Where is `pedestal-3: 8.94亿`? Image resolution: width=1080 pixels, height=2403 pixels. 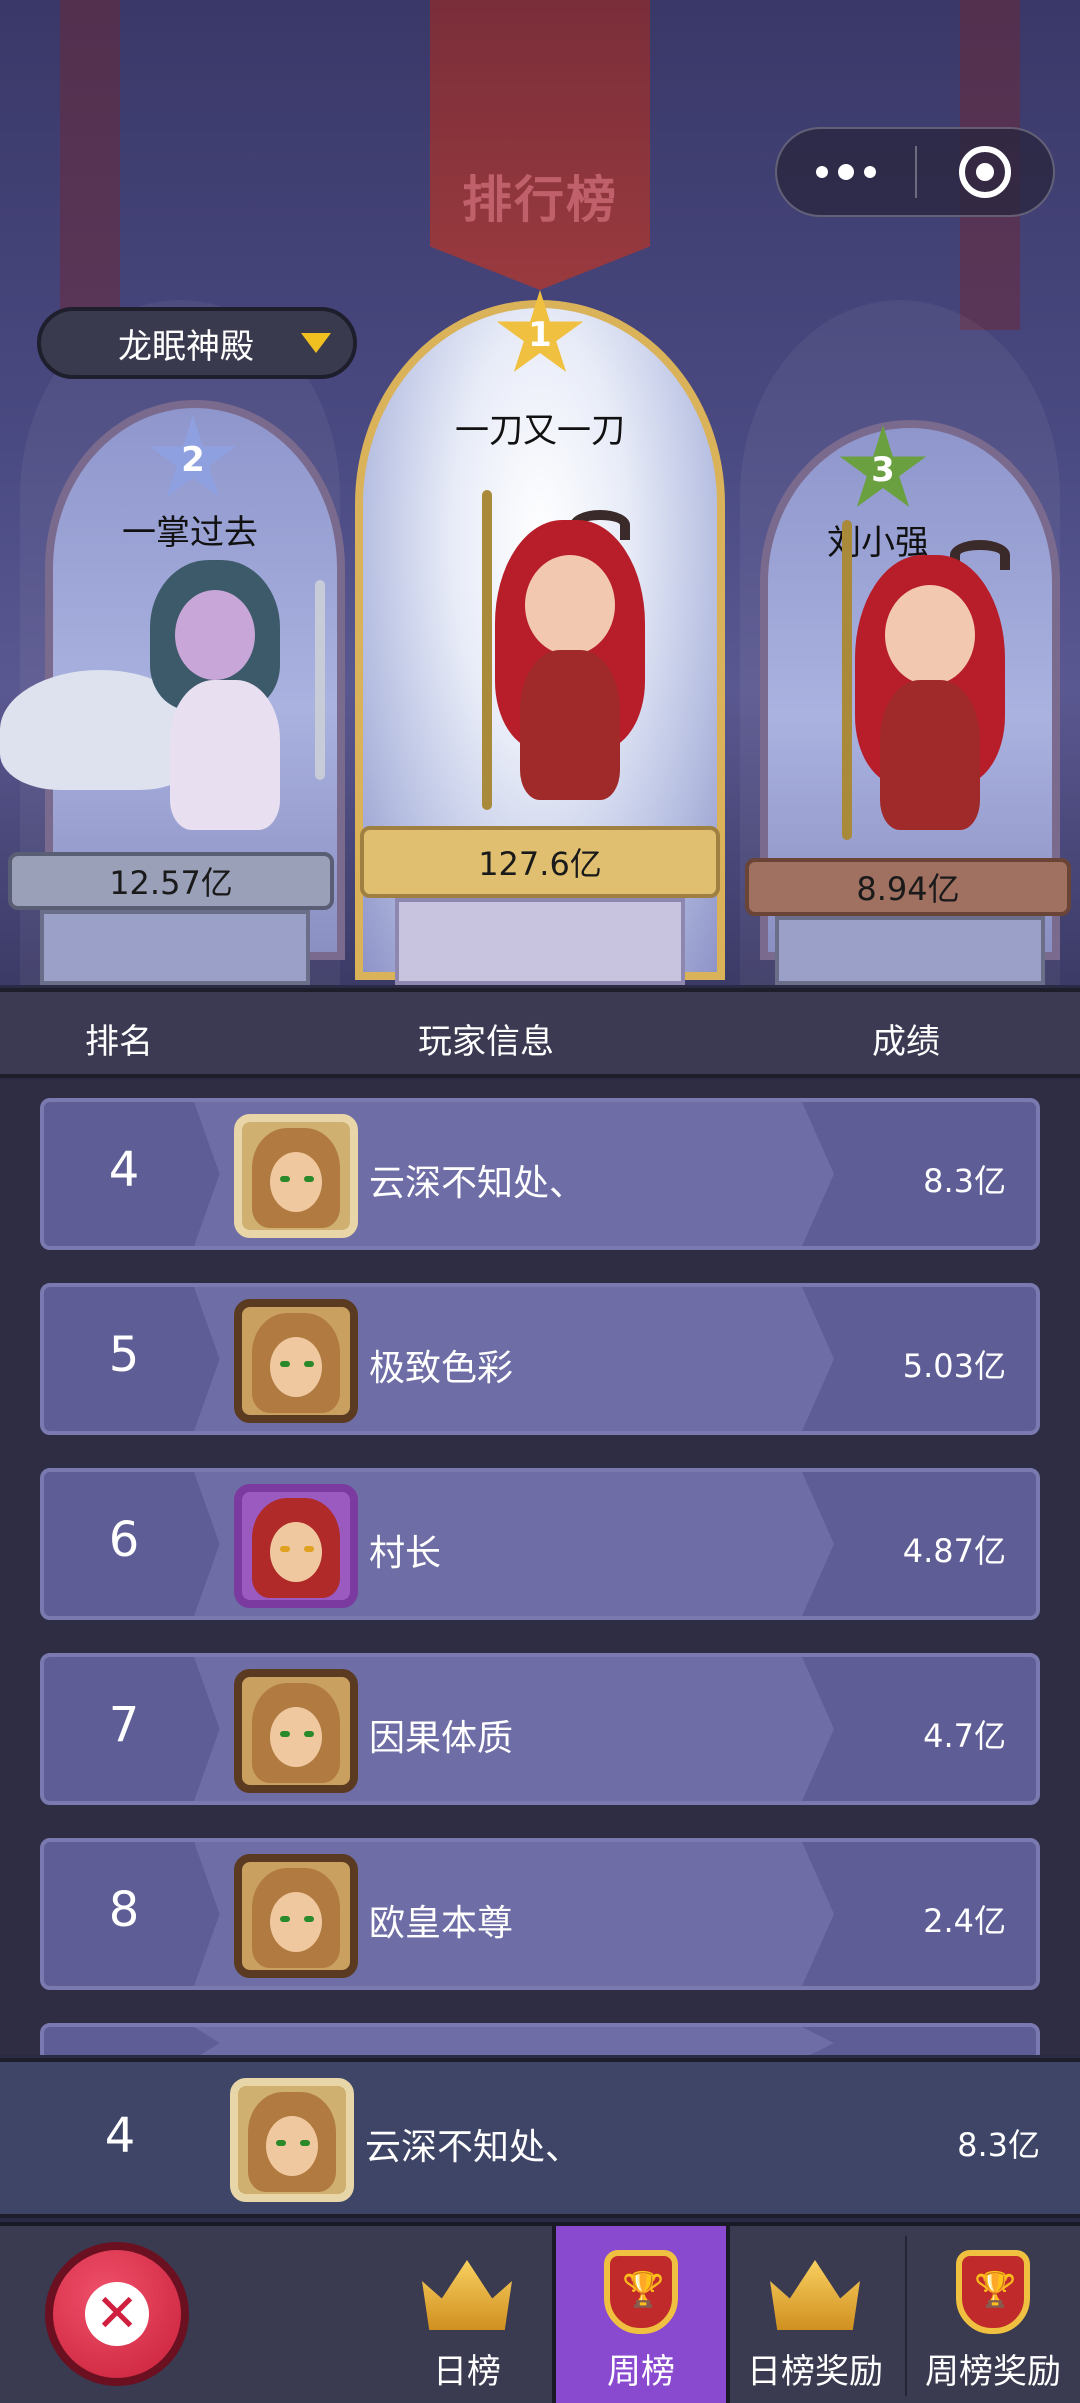
pedestal-3: 8.94亿 is located at coordinates (908, 887).